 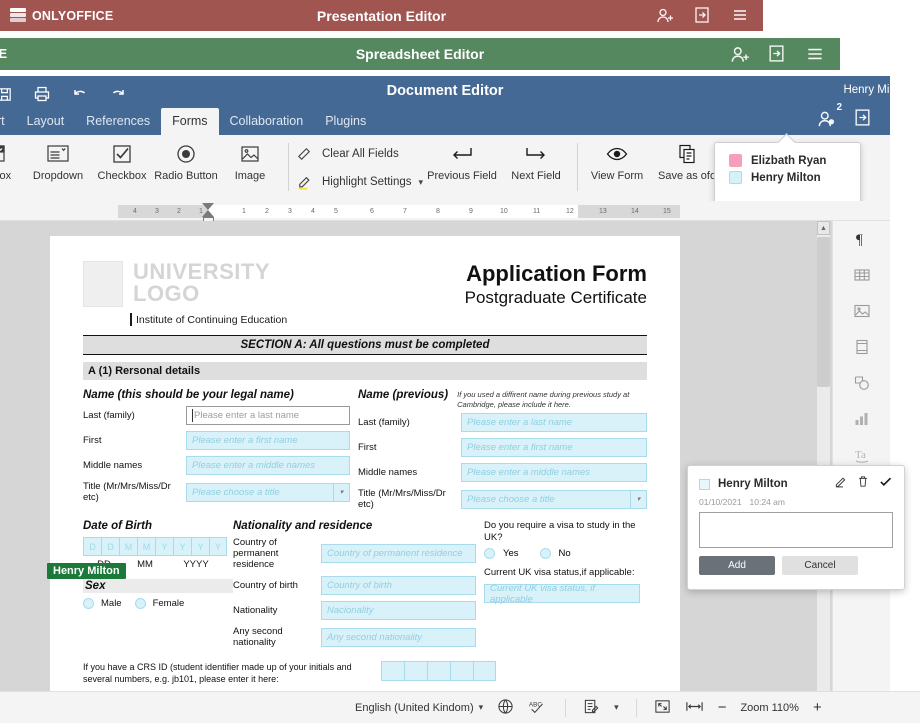 What do you see at coordinates (345, 121) in the screenshot?
I see `tab-plugins: Plugins` at bounding box center [345, 121].